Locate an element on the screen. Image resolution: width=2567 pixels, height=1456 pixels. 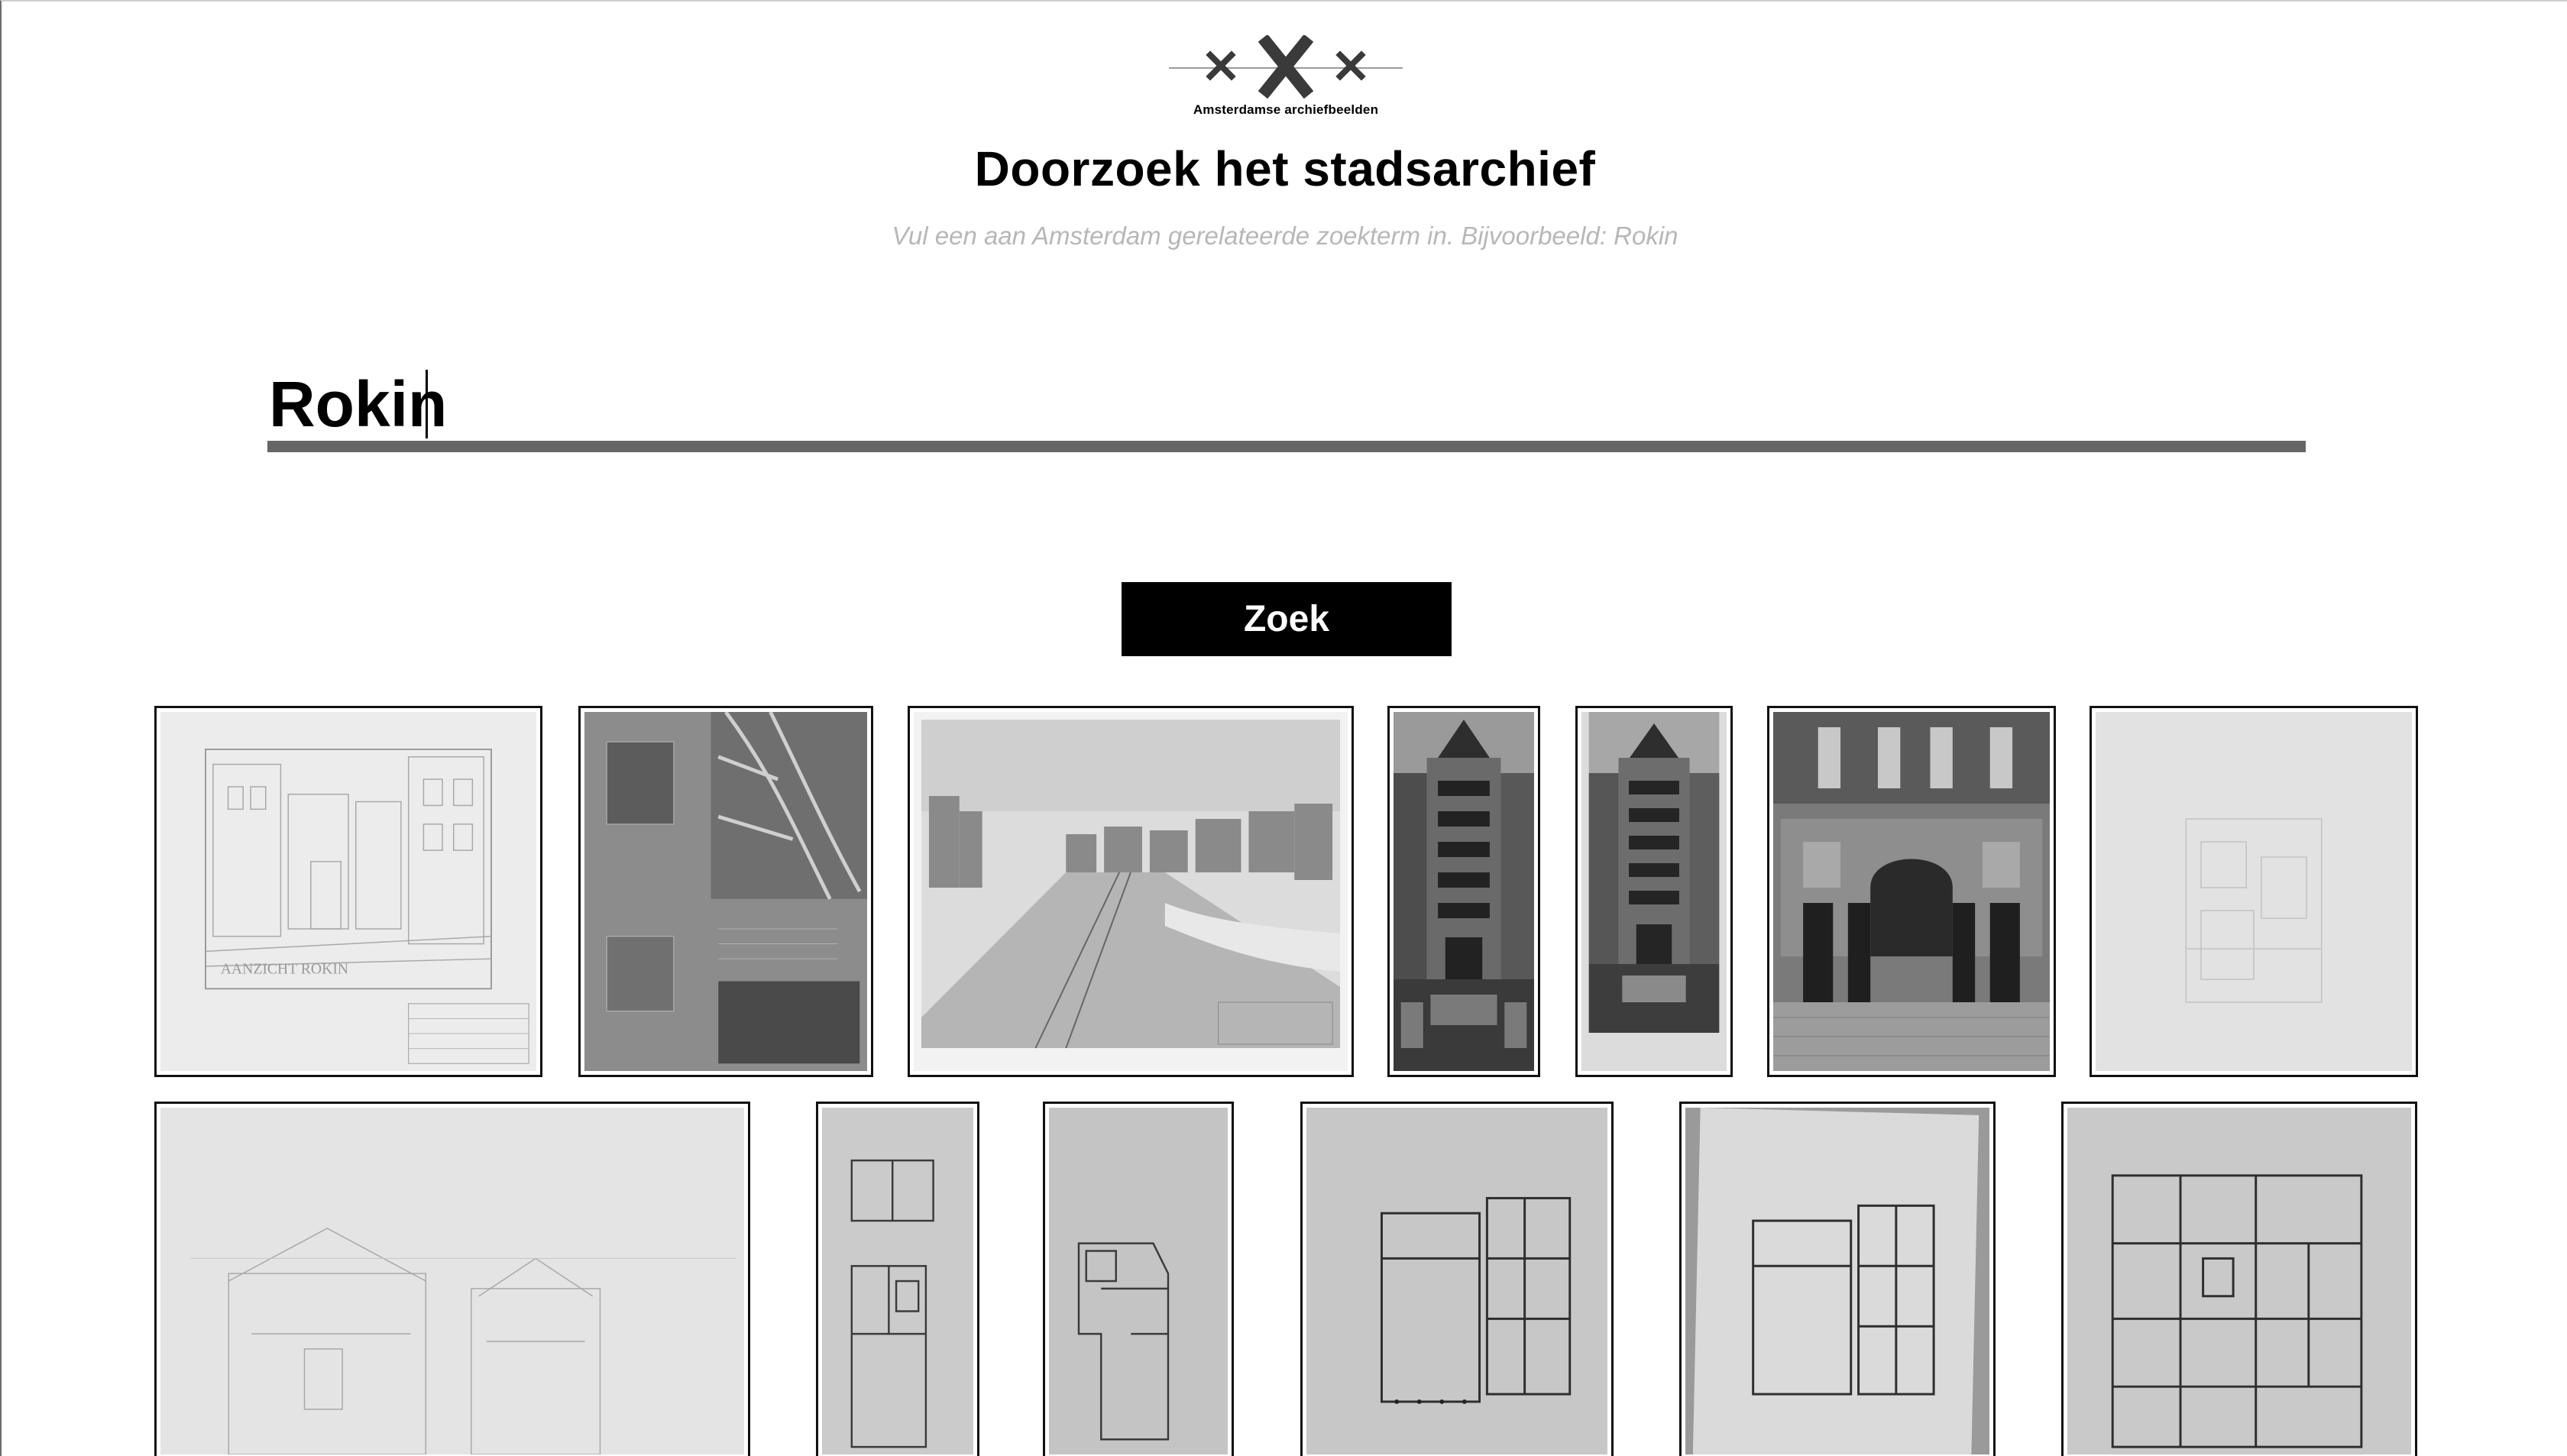
elevation-drawing-image: AANZICHT ROKIN is located at coordinates (348, 891).